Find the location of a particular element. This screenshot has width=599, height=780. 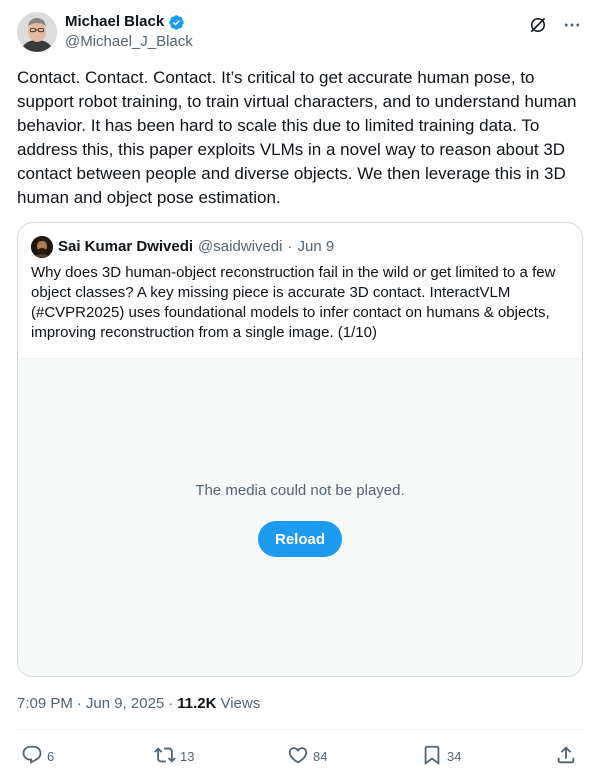

quoted-author-name: Sai Kumar Dwivedi is located at coordinates (125, 247).